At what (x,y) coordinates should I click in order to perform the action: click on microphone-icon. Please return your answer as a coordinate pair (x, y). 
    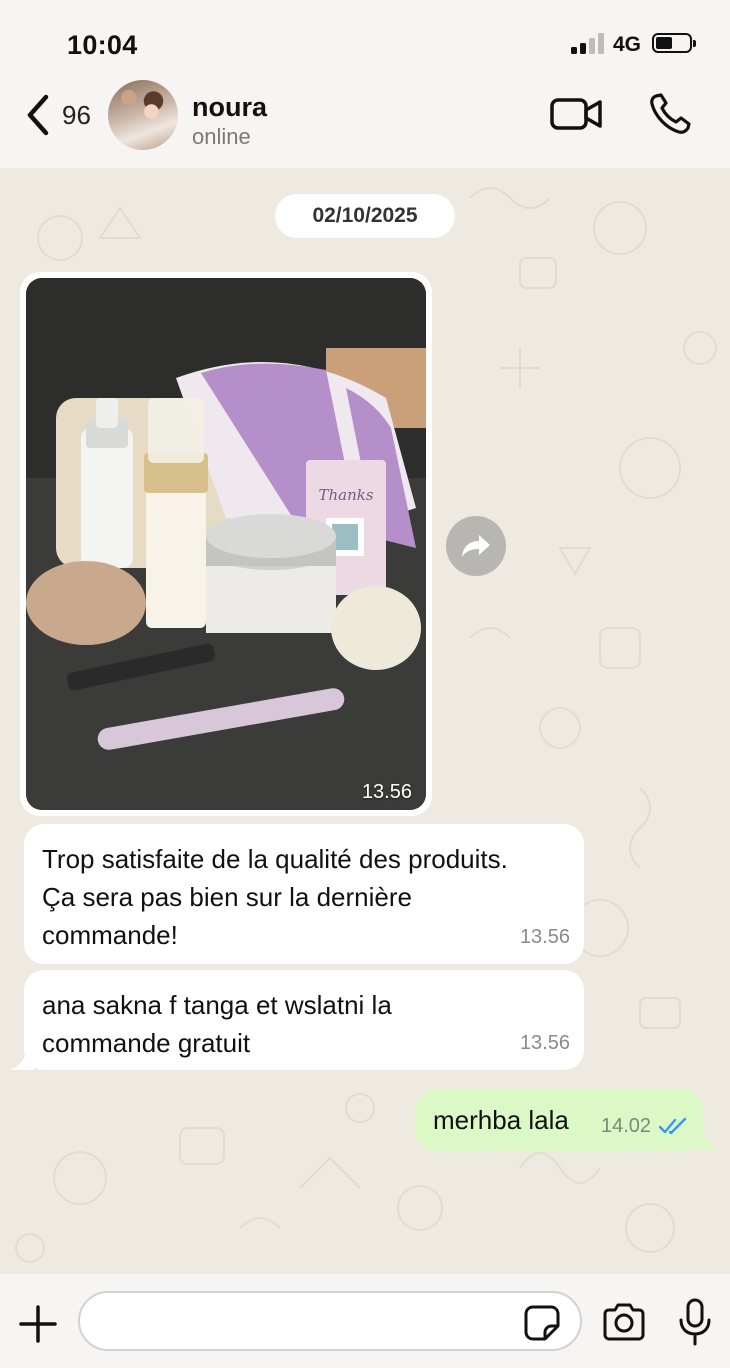
    Looking at the image, I should click on (695, 1322).